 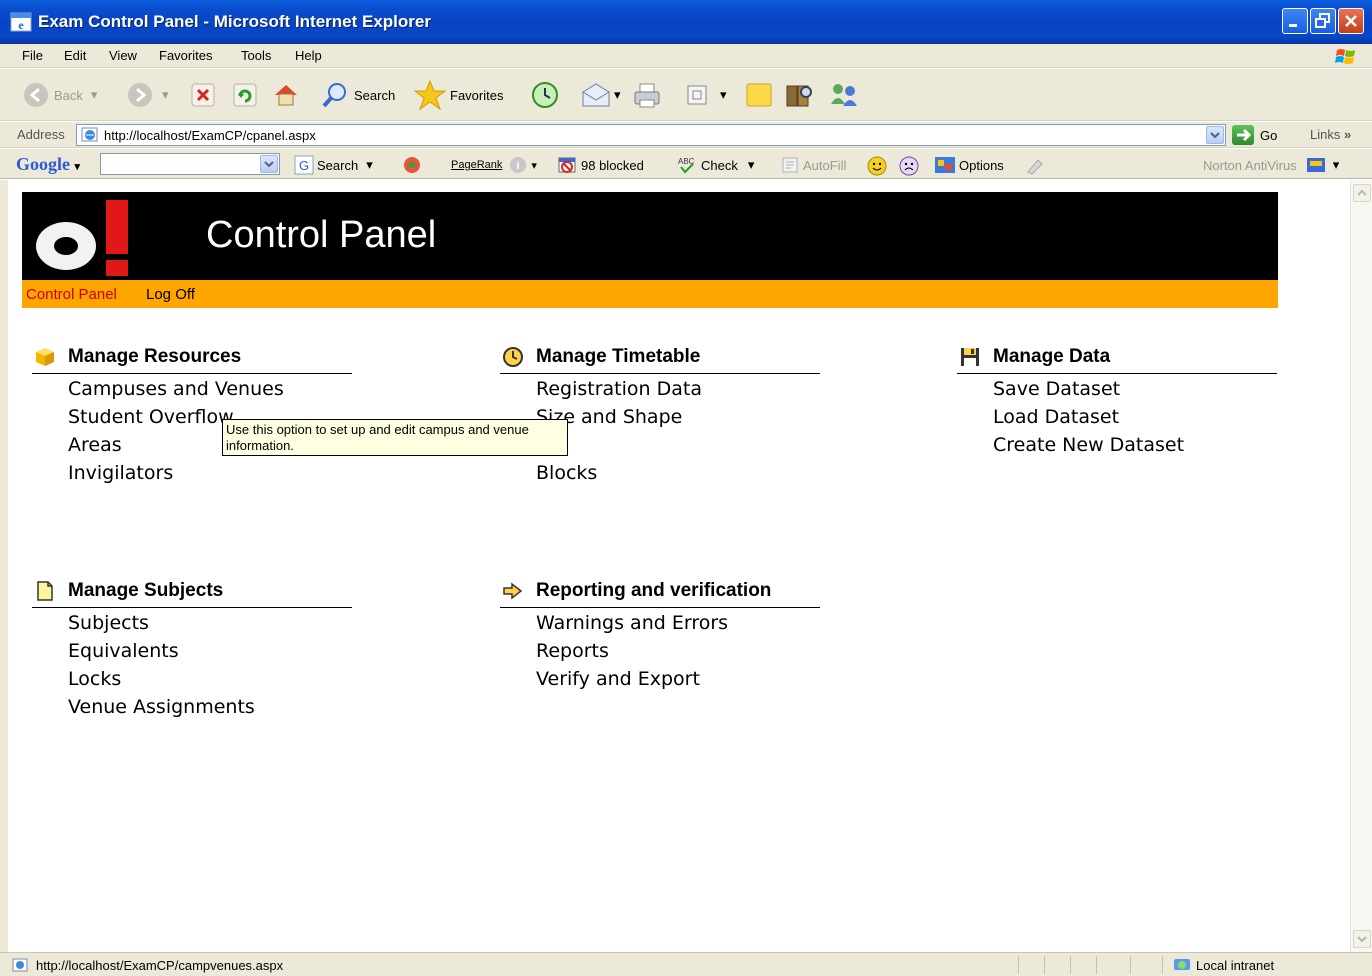 I want to click on stop-icon, so click(x=203, y=95).